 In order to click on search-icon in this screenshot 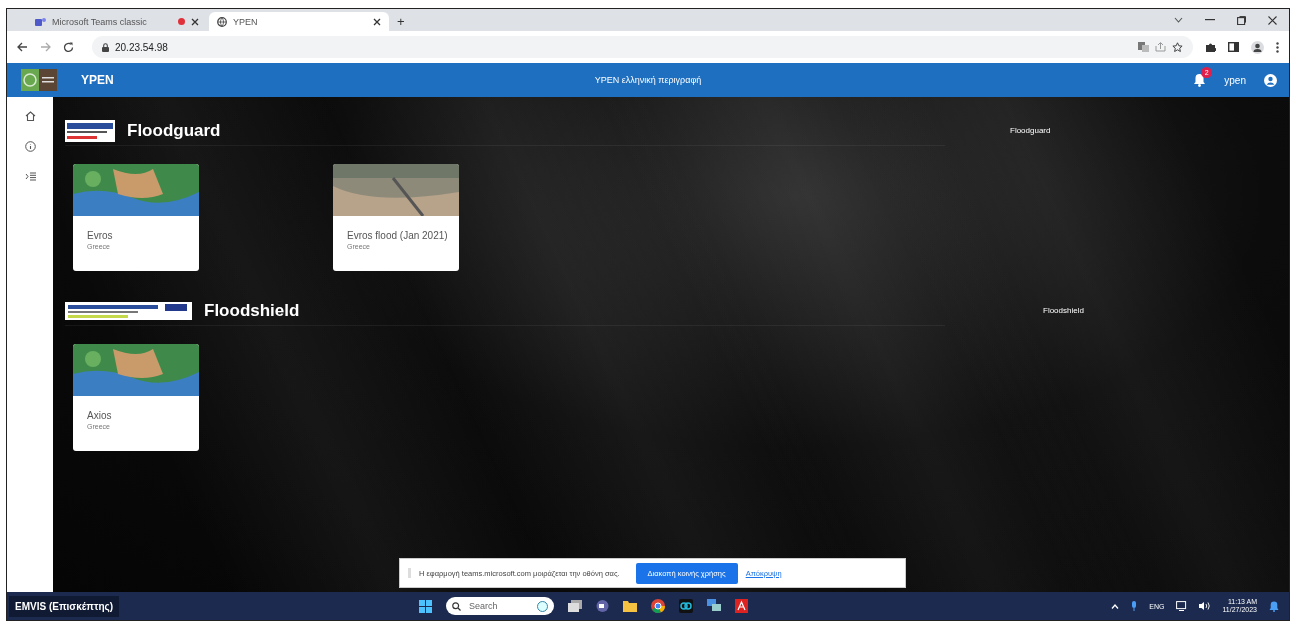, I will do `click(456, 606)`.